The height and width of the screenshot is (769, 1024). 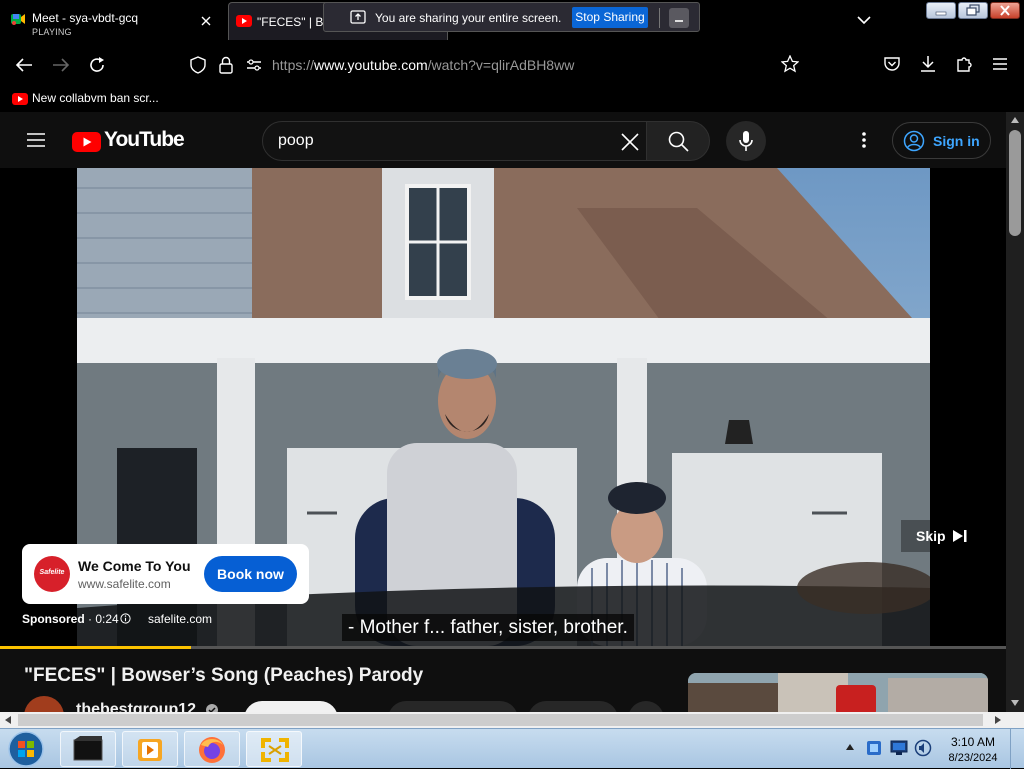 I want to click on tab-playing-label: PLAYING, so click(x=52, y=32).